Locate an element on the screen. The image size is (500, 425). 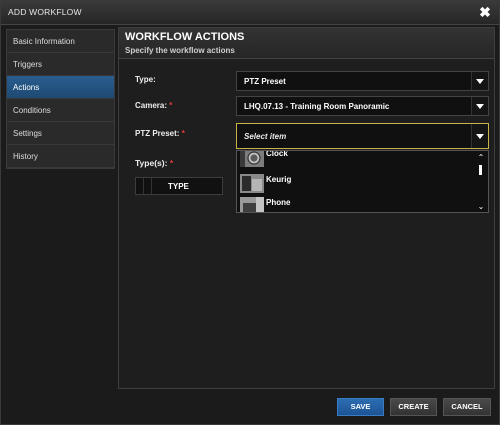
ptz-preset-label-text: PTZ Preset: is located at coordinates (157, 133).